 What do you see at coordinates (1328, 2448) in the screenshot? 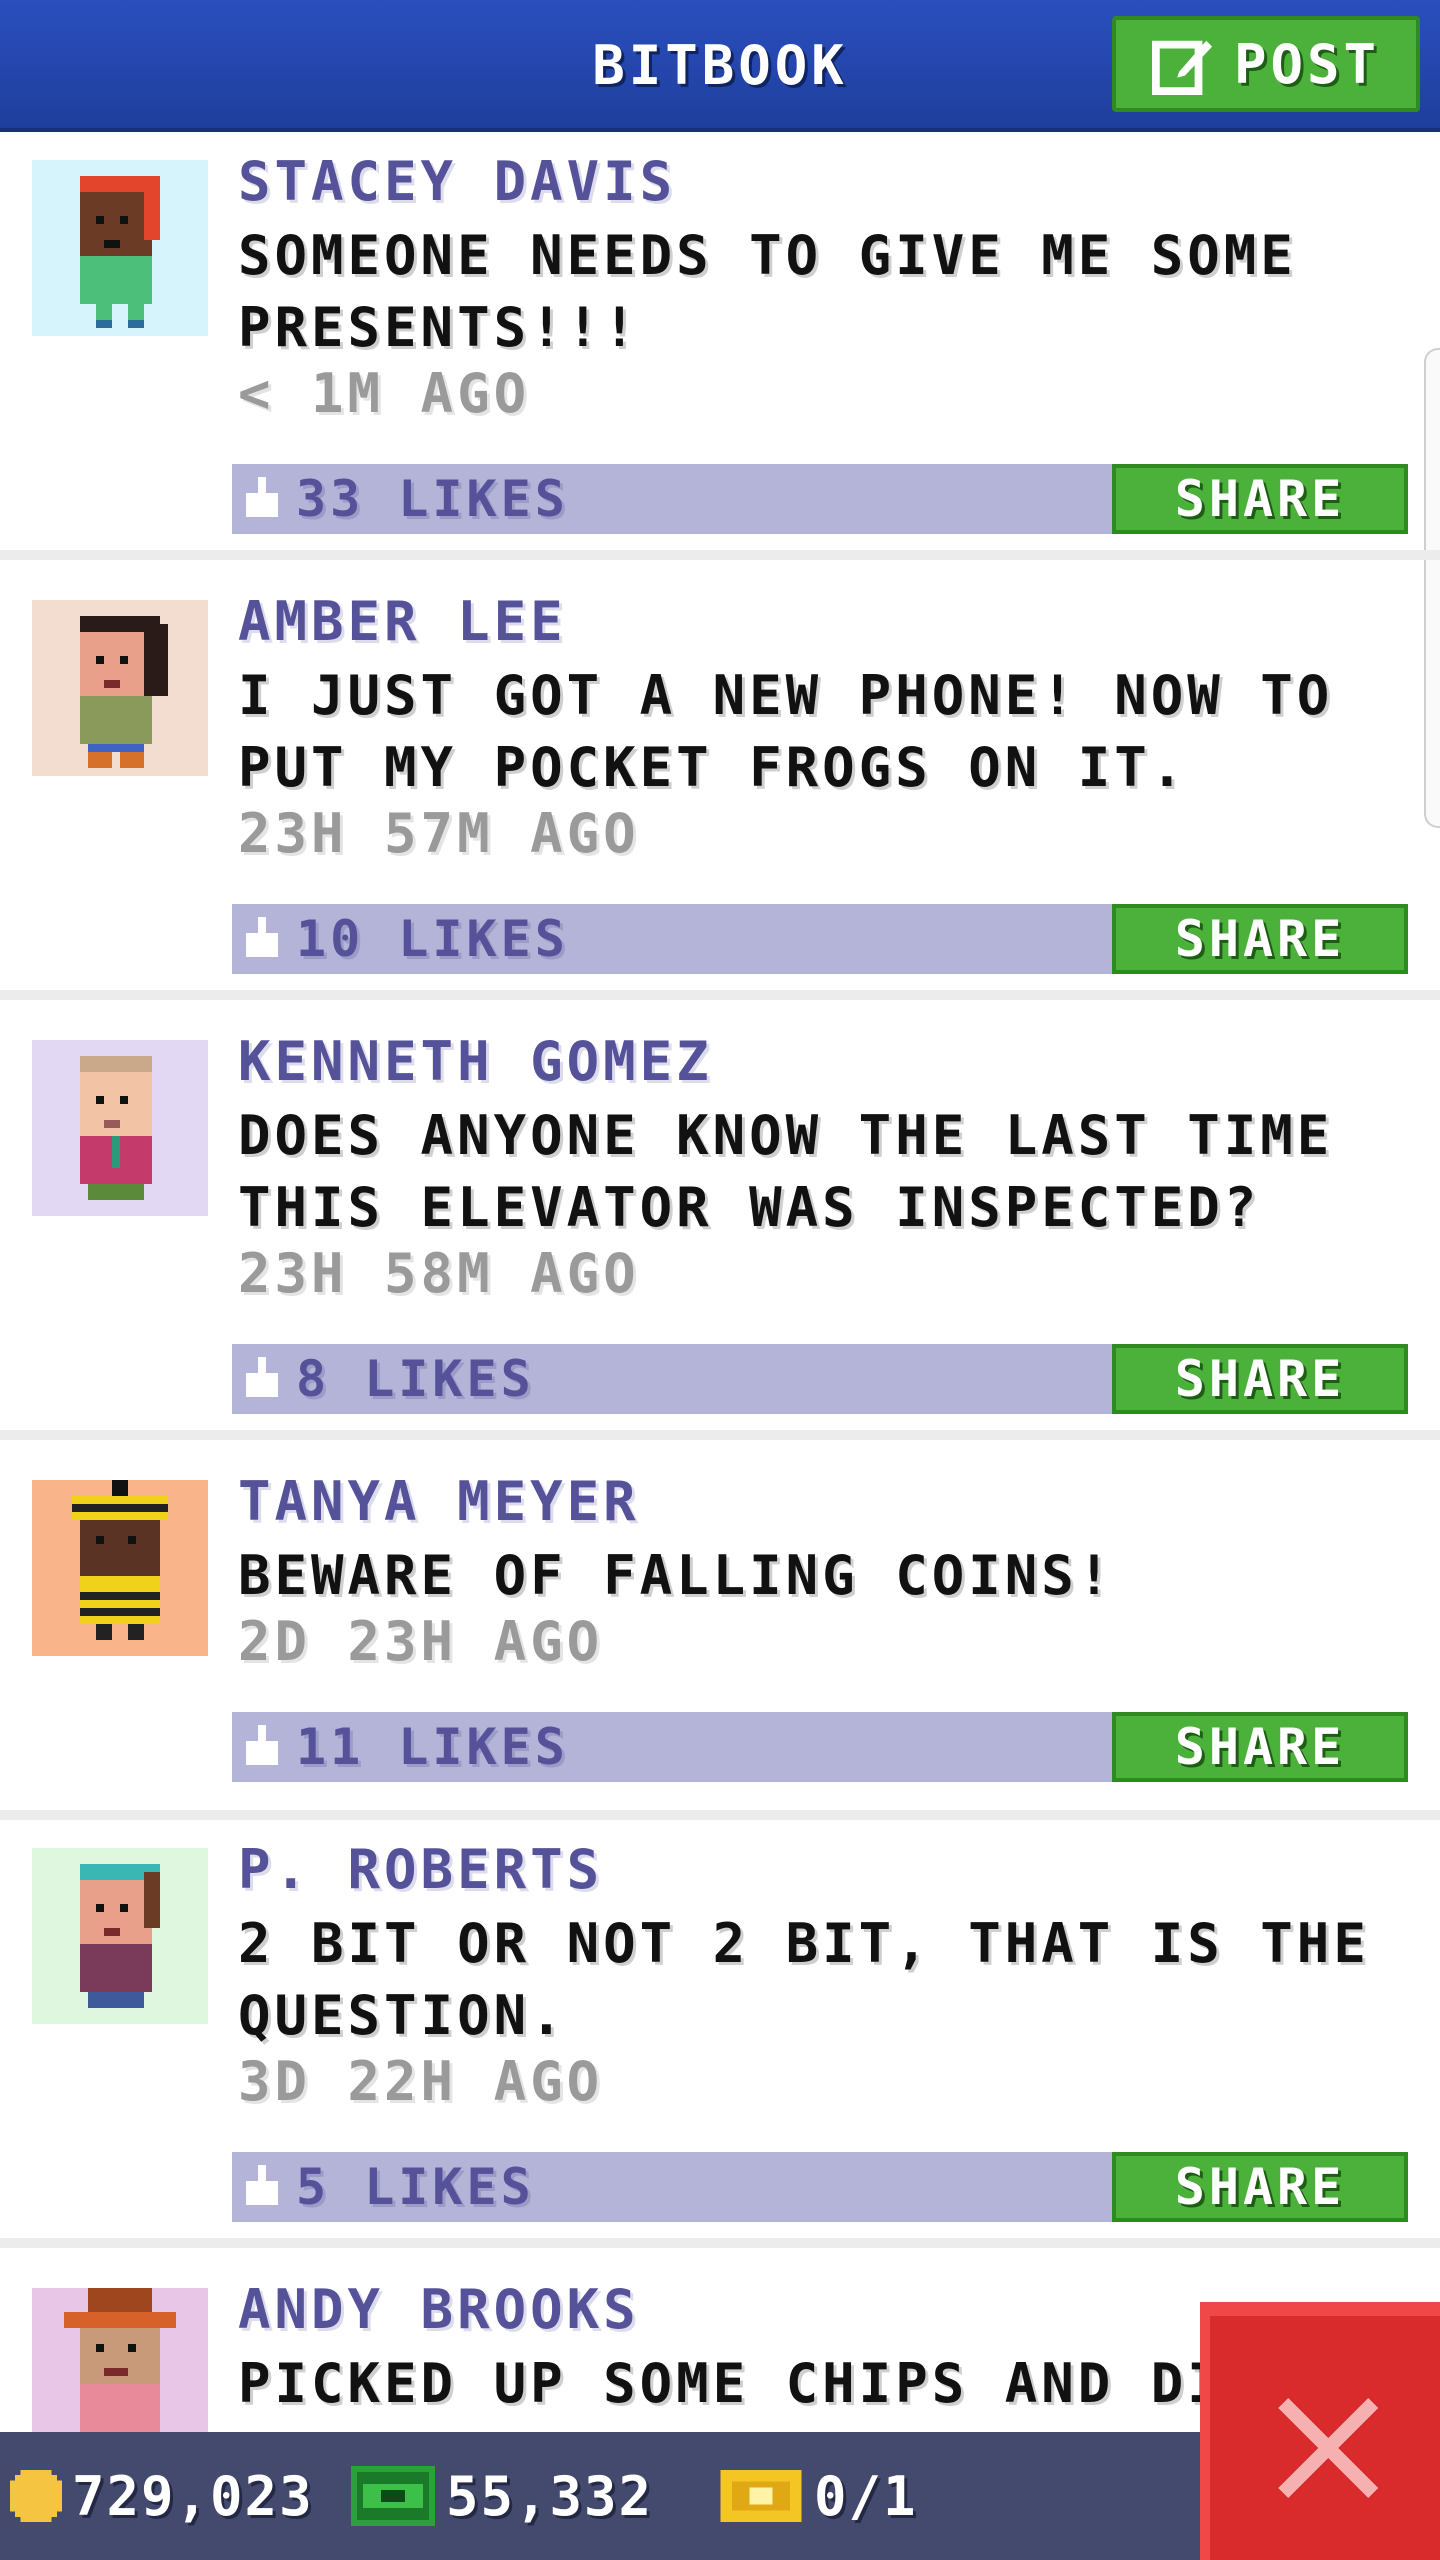
I see `close-icon` at bounding box center [1328, 2448].